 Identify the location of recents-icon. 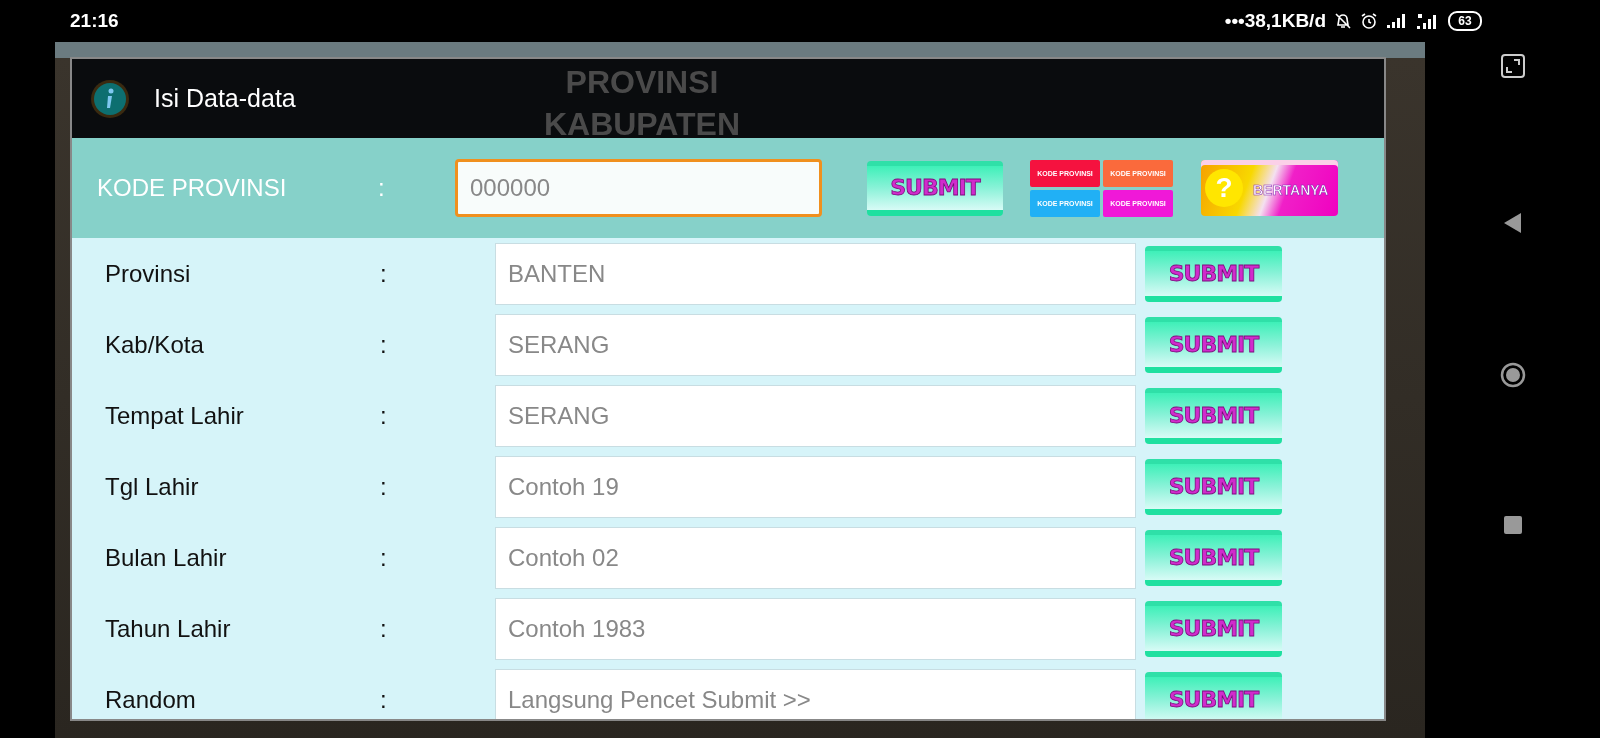
(1512, 525).